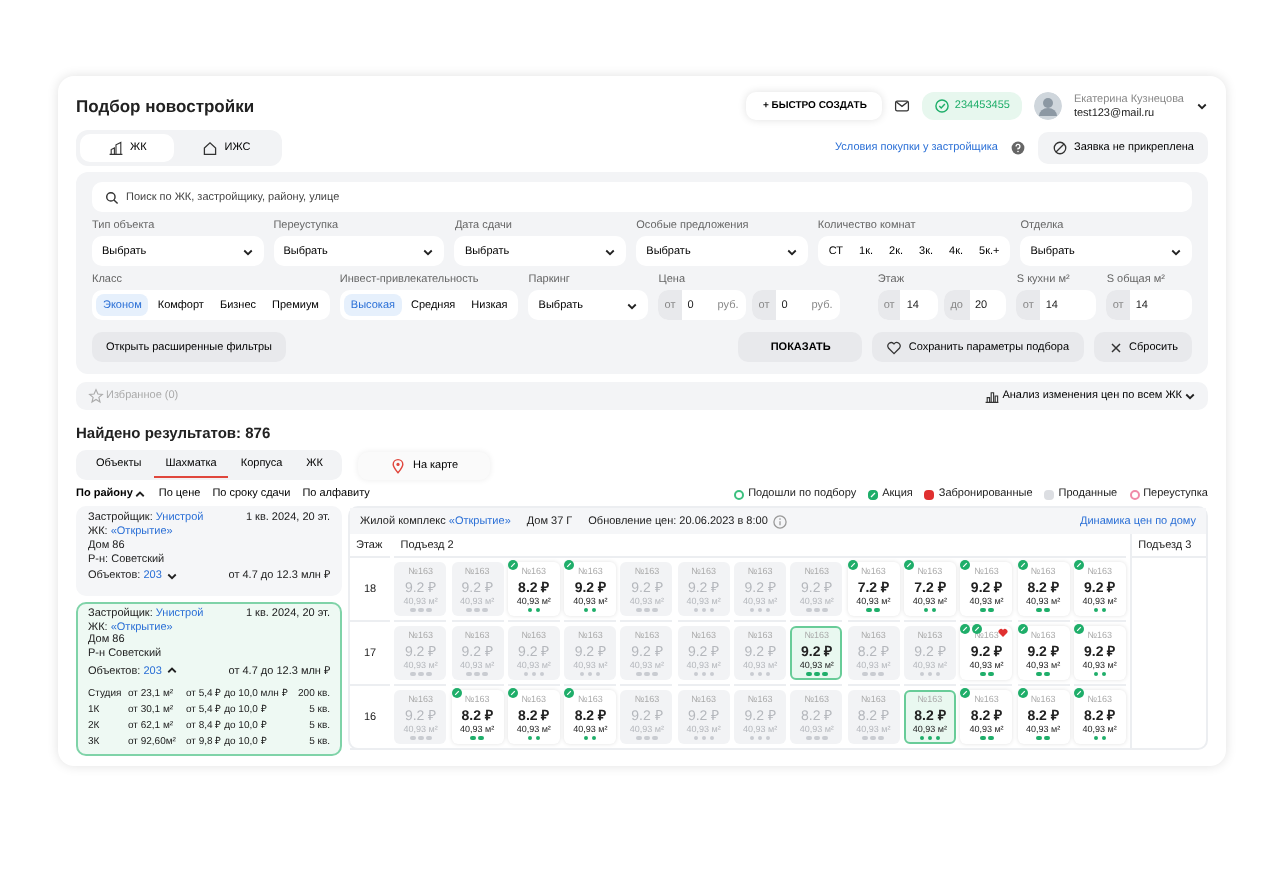 This screenshot has height=888, width=1284. Describe the element at coordinates (1047, 106) in the screenshot. I see `avatar` at that location.